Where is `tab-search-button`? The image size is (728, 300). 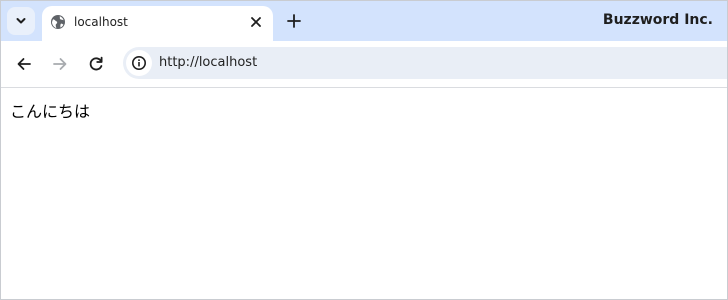
tab-search-button is located at coordinates (21, 21).